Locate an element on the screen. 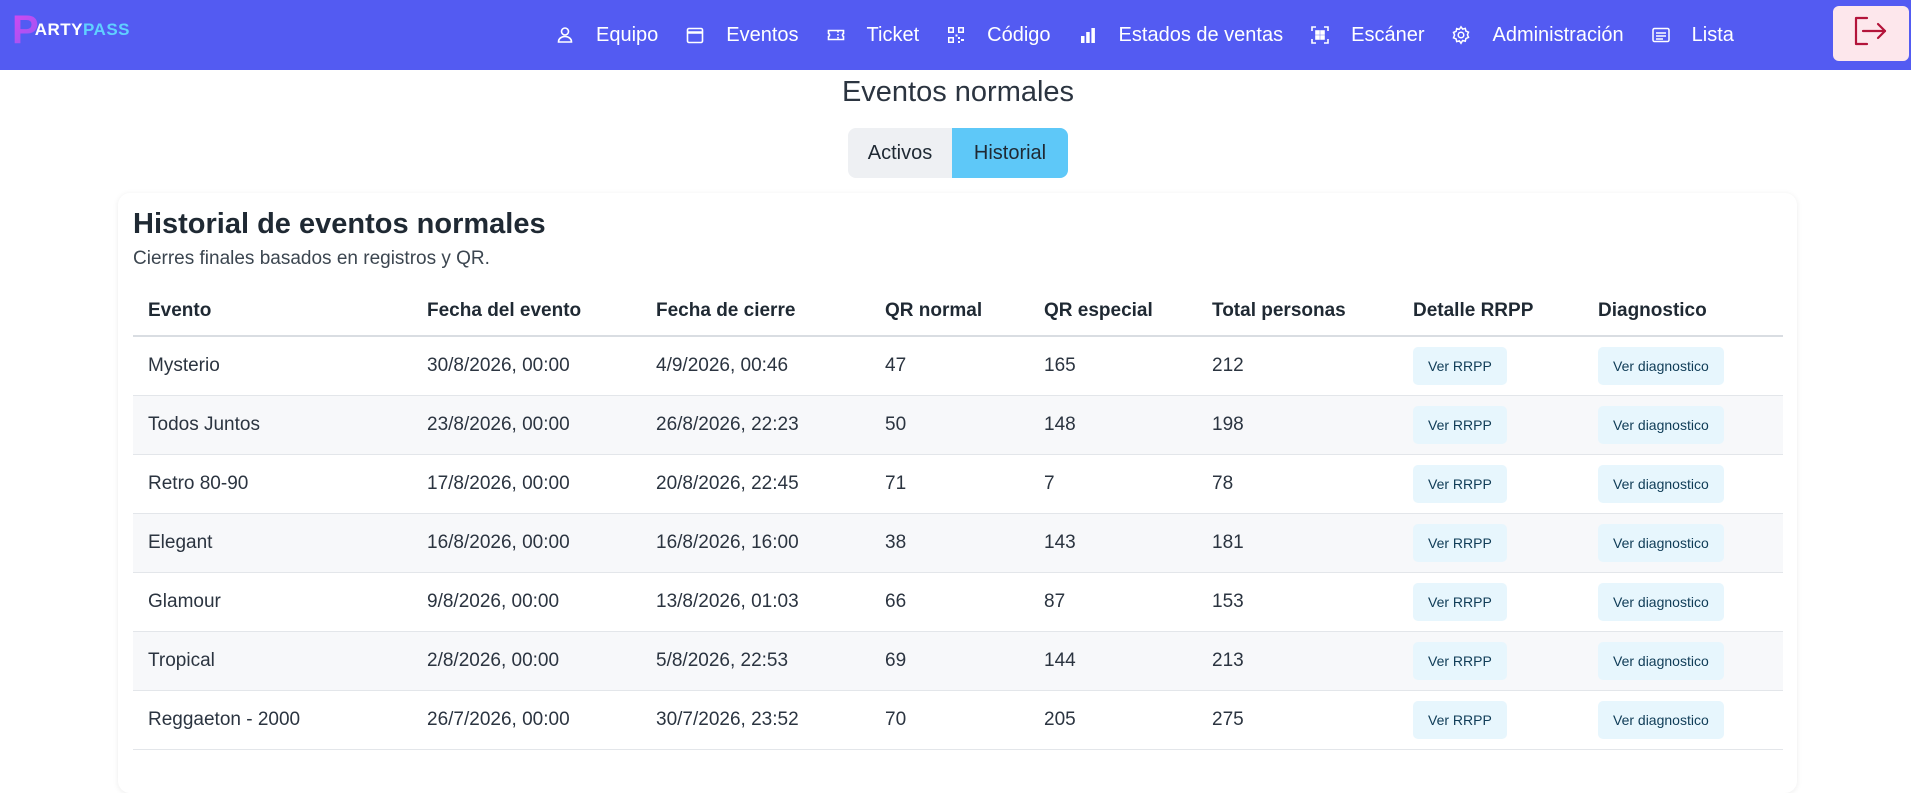 The image size is (1911, 793). cell-total-personas: 275 is located at coordinates (1297, 720).